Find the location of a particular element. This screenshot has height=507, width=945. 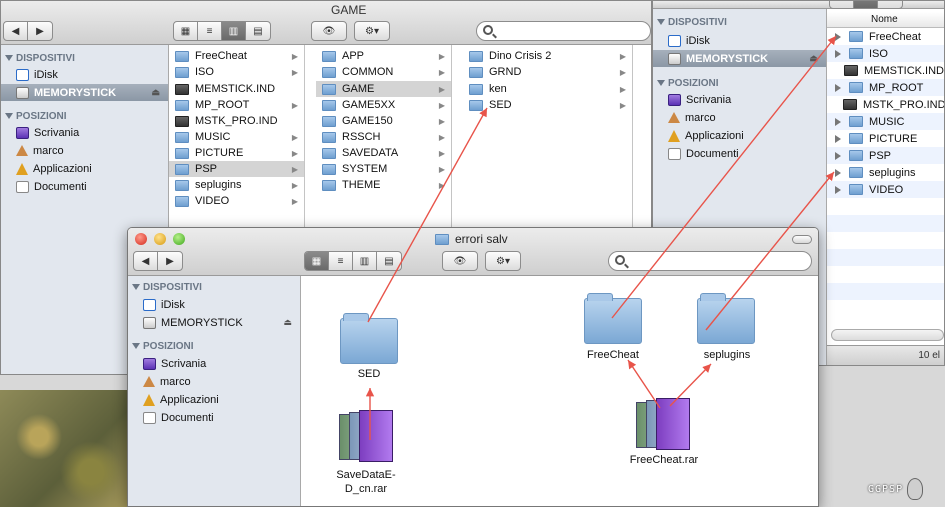

list-item: MSTK_PRO.IND is located at coordinates (236, 121).